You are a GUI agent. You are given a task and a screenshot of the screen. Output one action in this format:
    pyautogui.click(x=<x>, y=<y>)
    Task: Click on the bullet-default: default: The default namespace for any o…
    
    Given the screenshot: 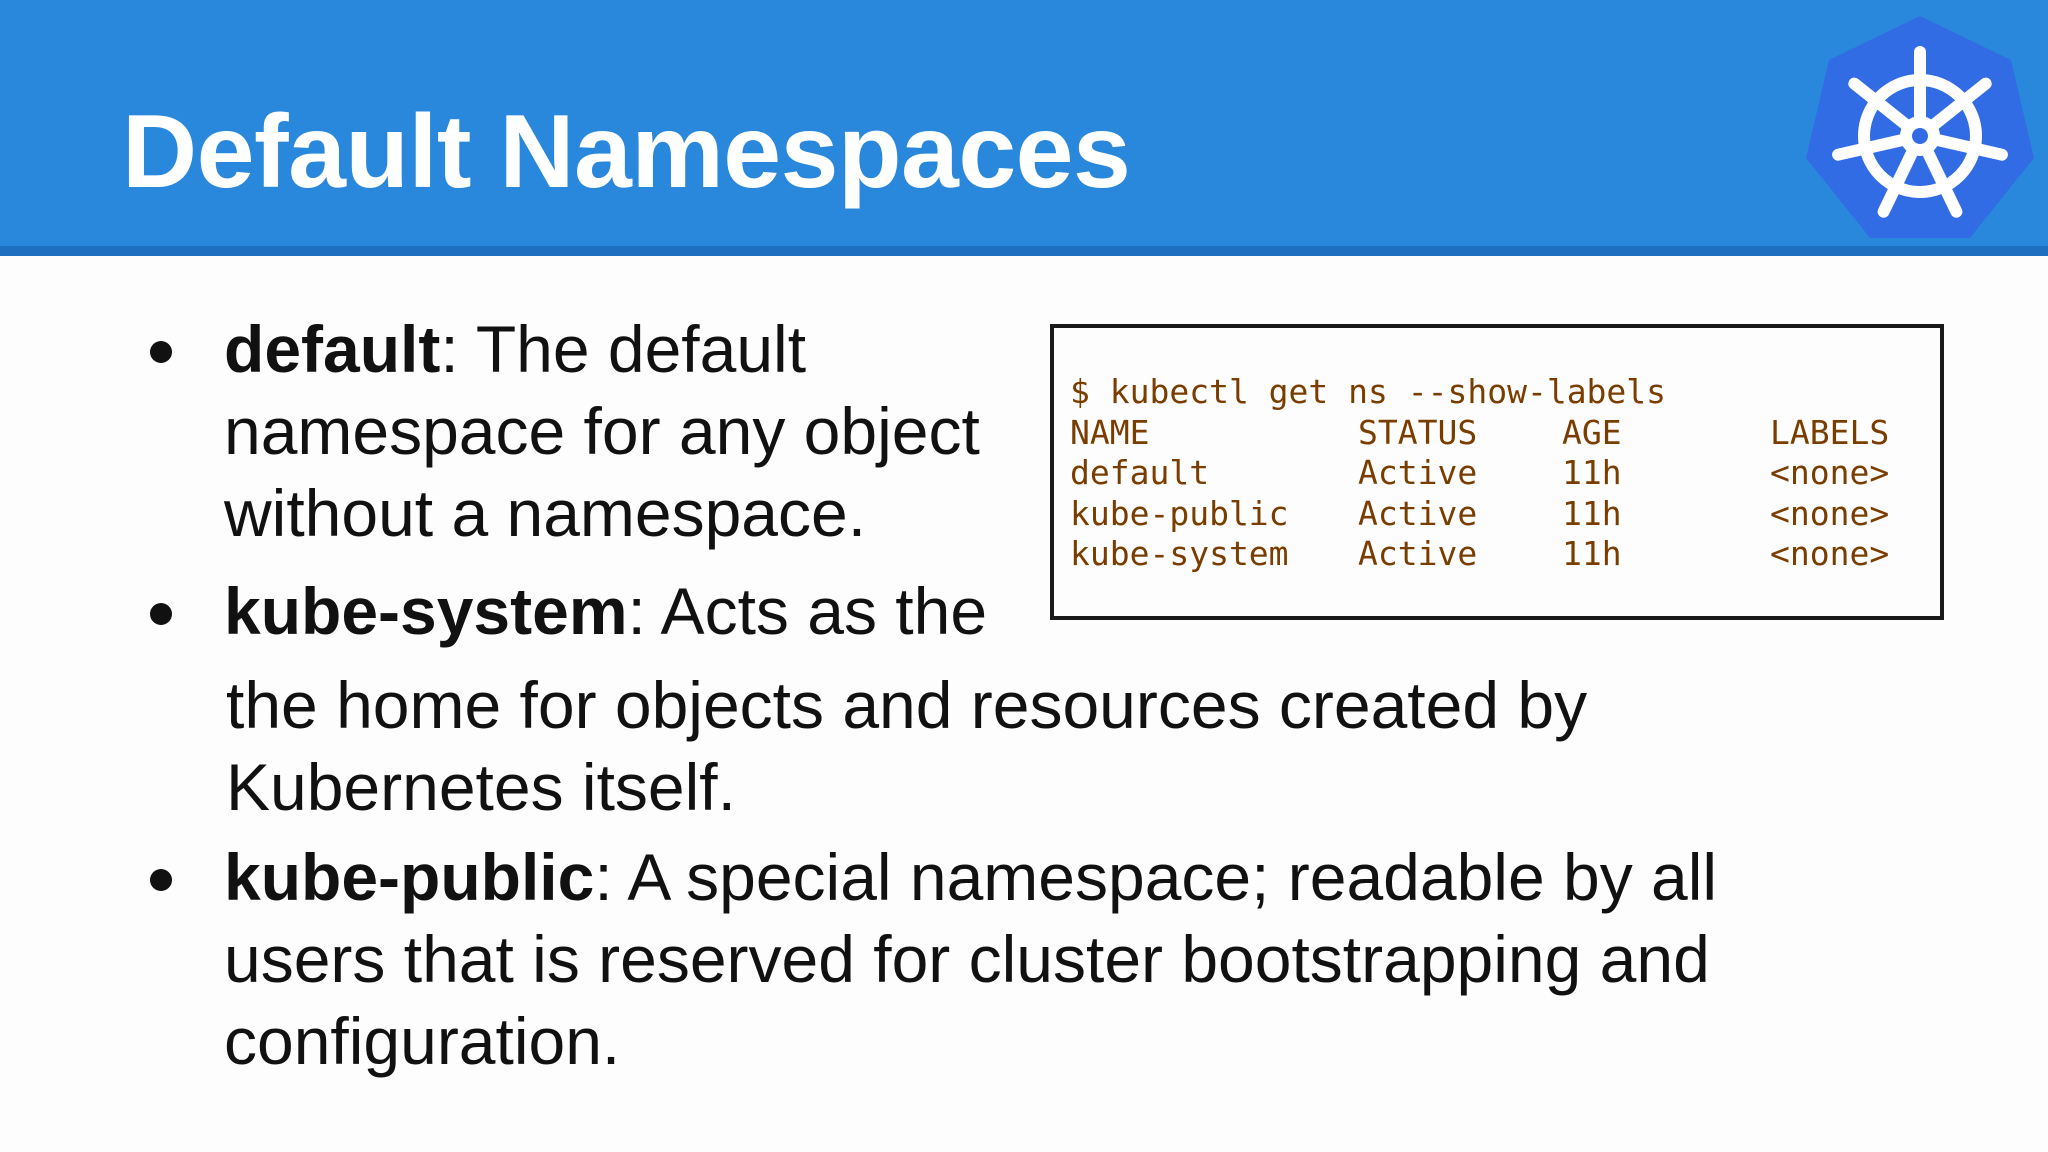 What is the action you would take?
    pyautogui.click(x=588, y=433)
    